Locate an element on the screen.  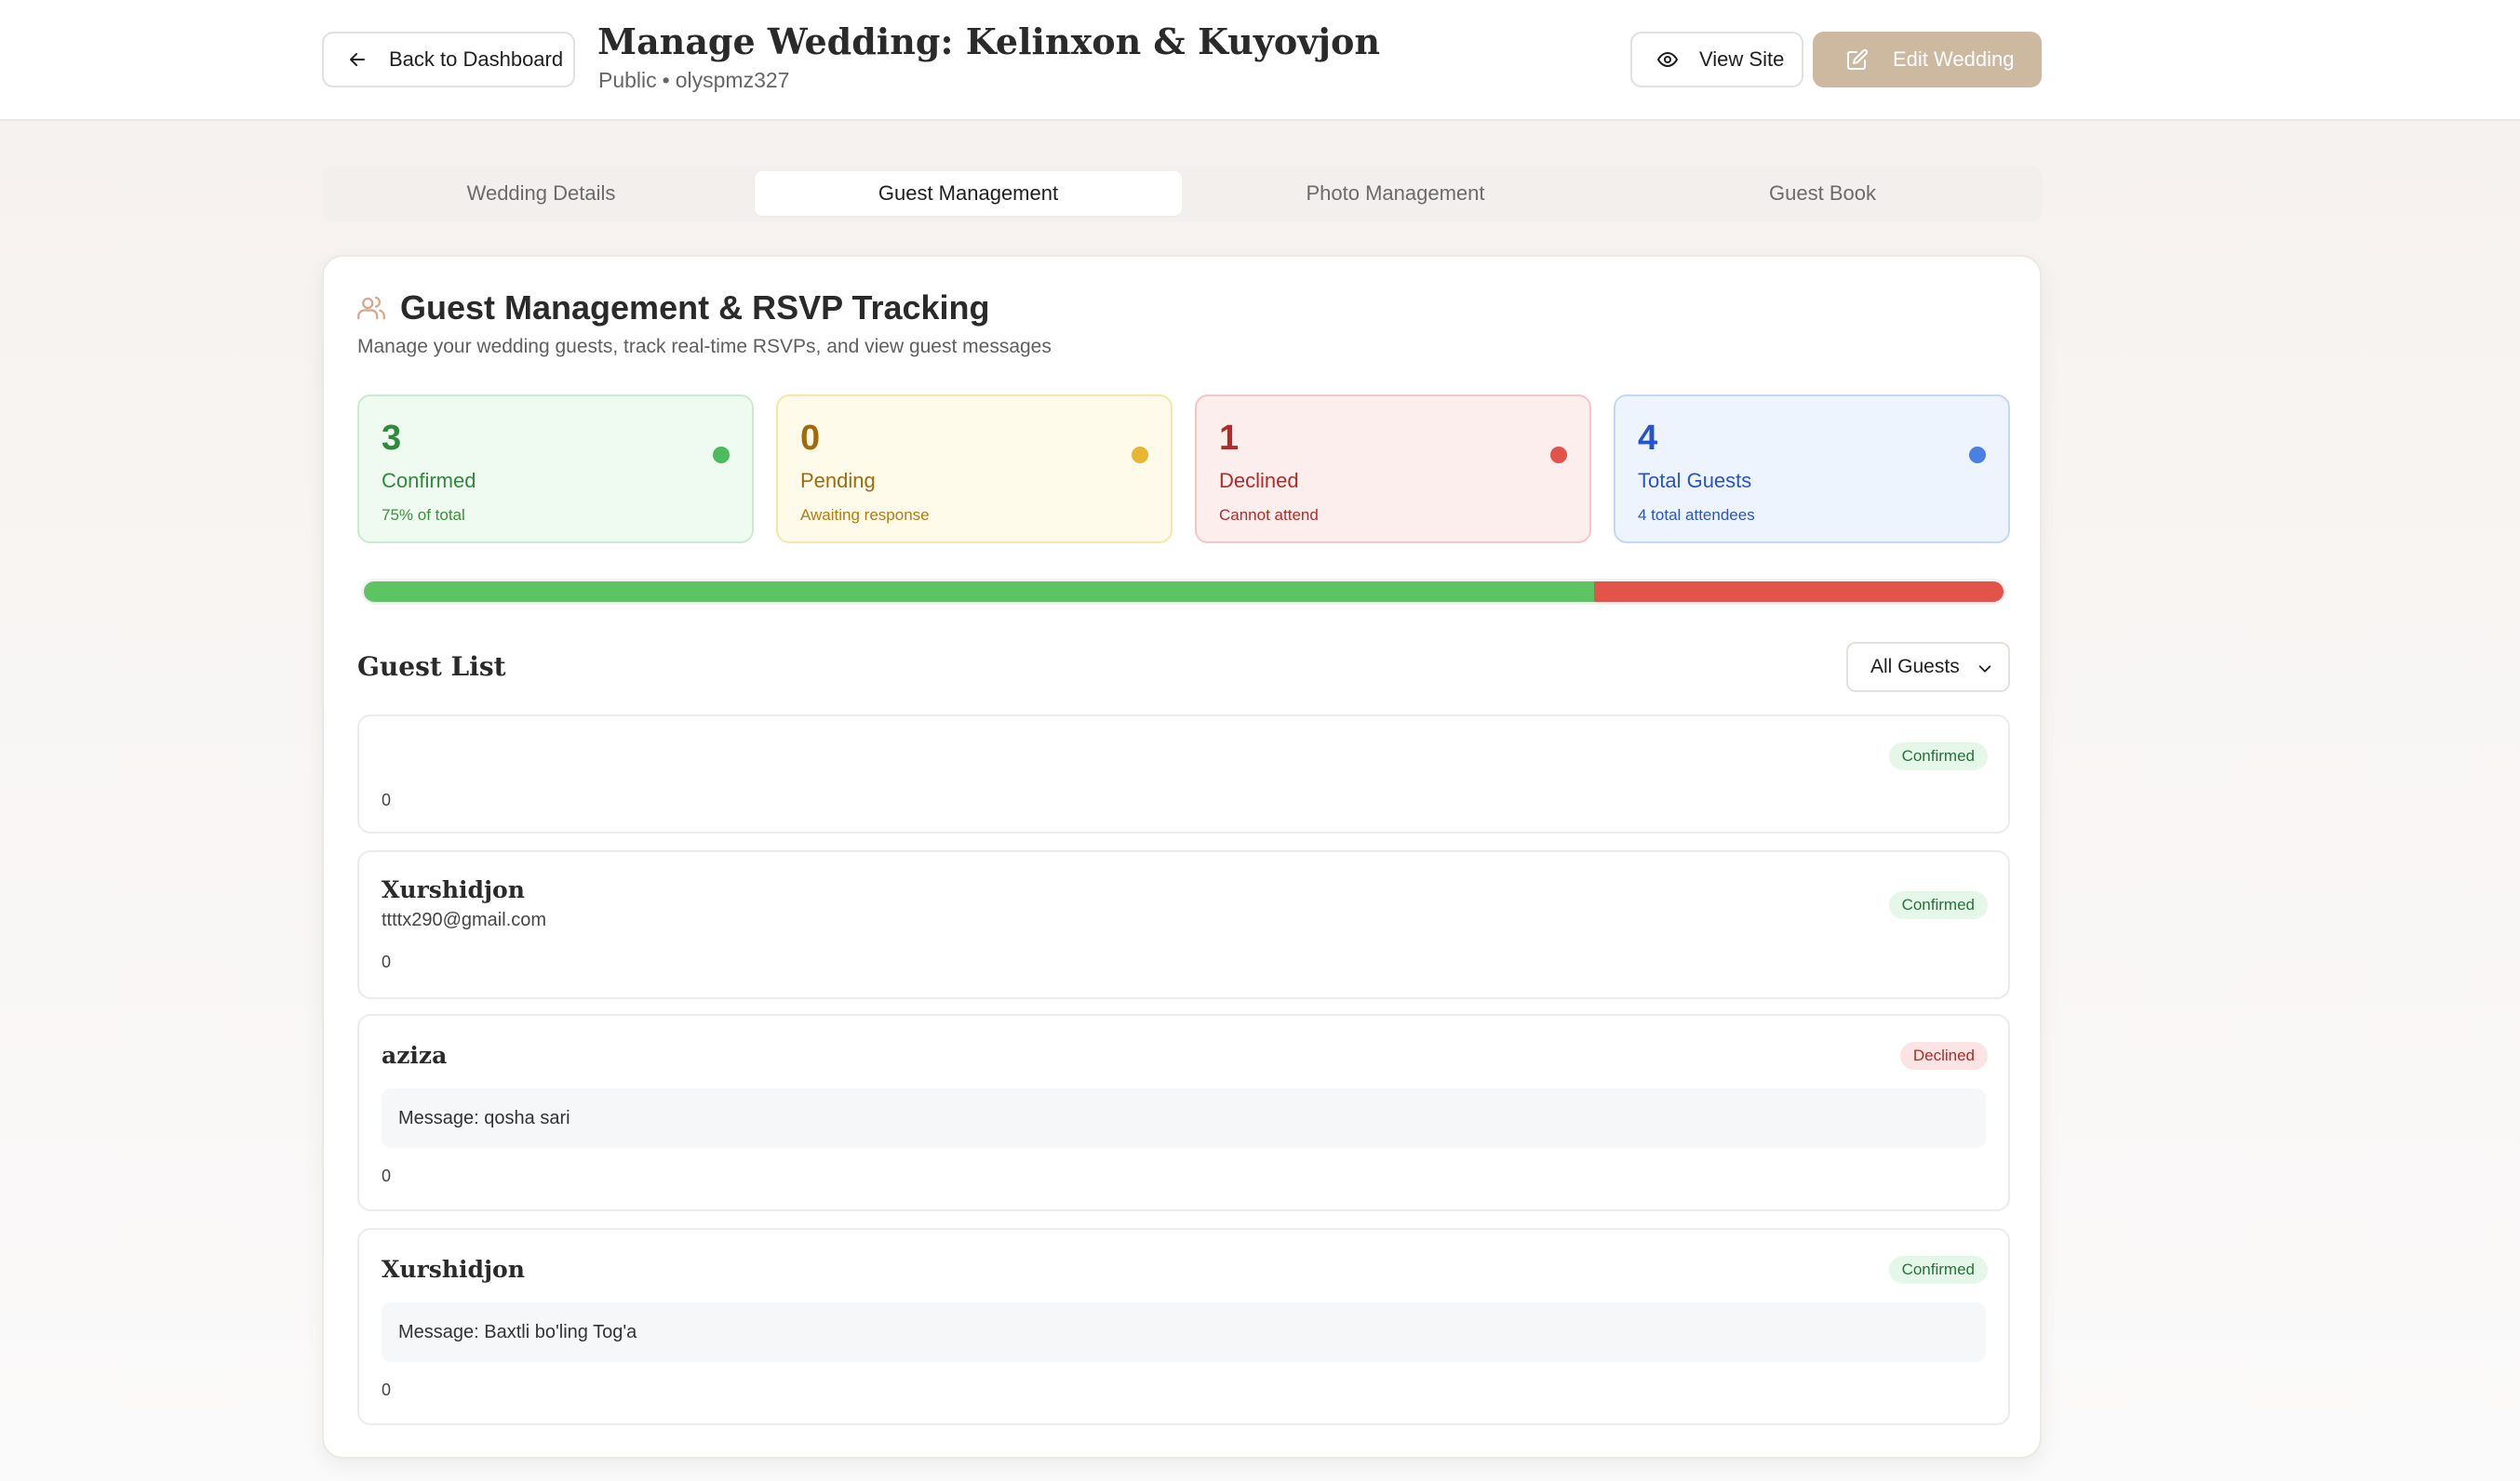
guest-filter-select: All Guests is located at coordinates (1928, 667).